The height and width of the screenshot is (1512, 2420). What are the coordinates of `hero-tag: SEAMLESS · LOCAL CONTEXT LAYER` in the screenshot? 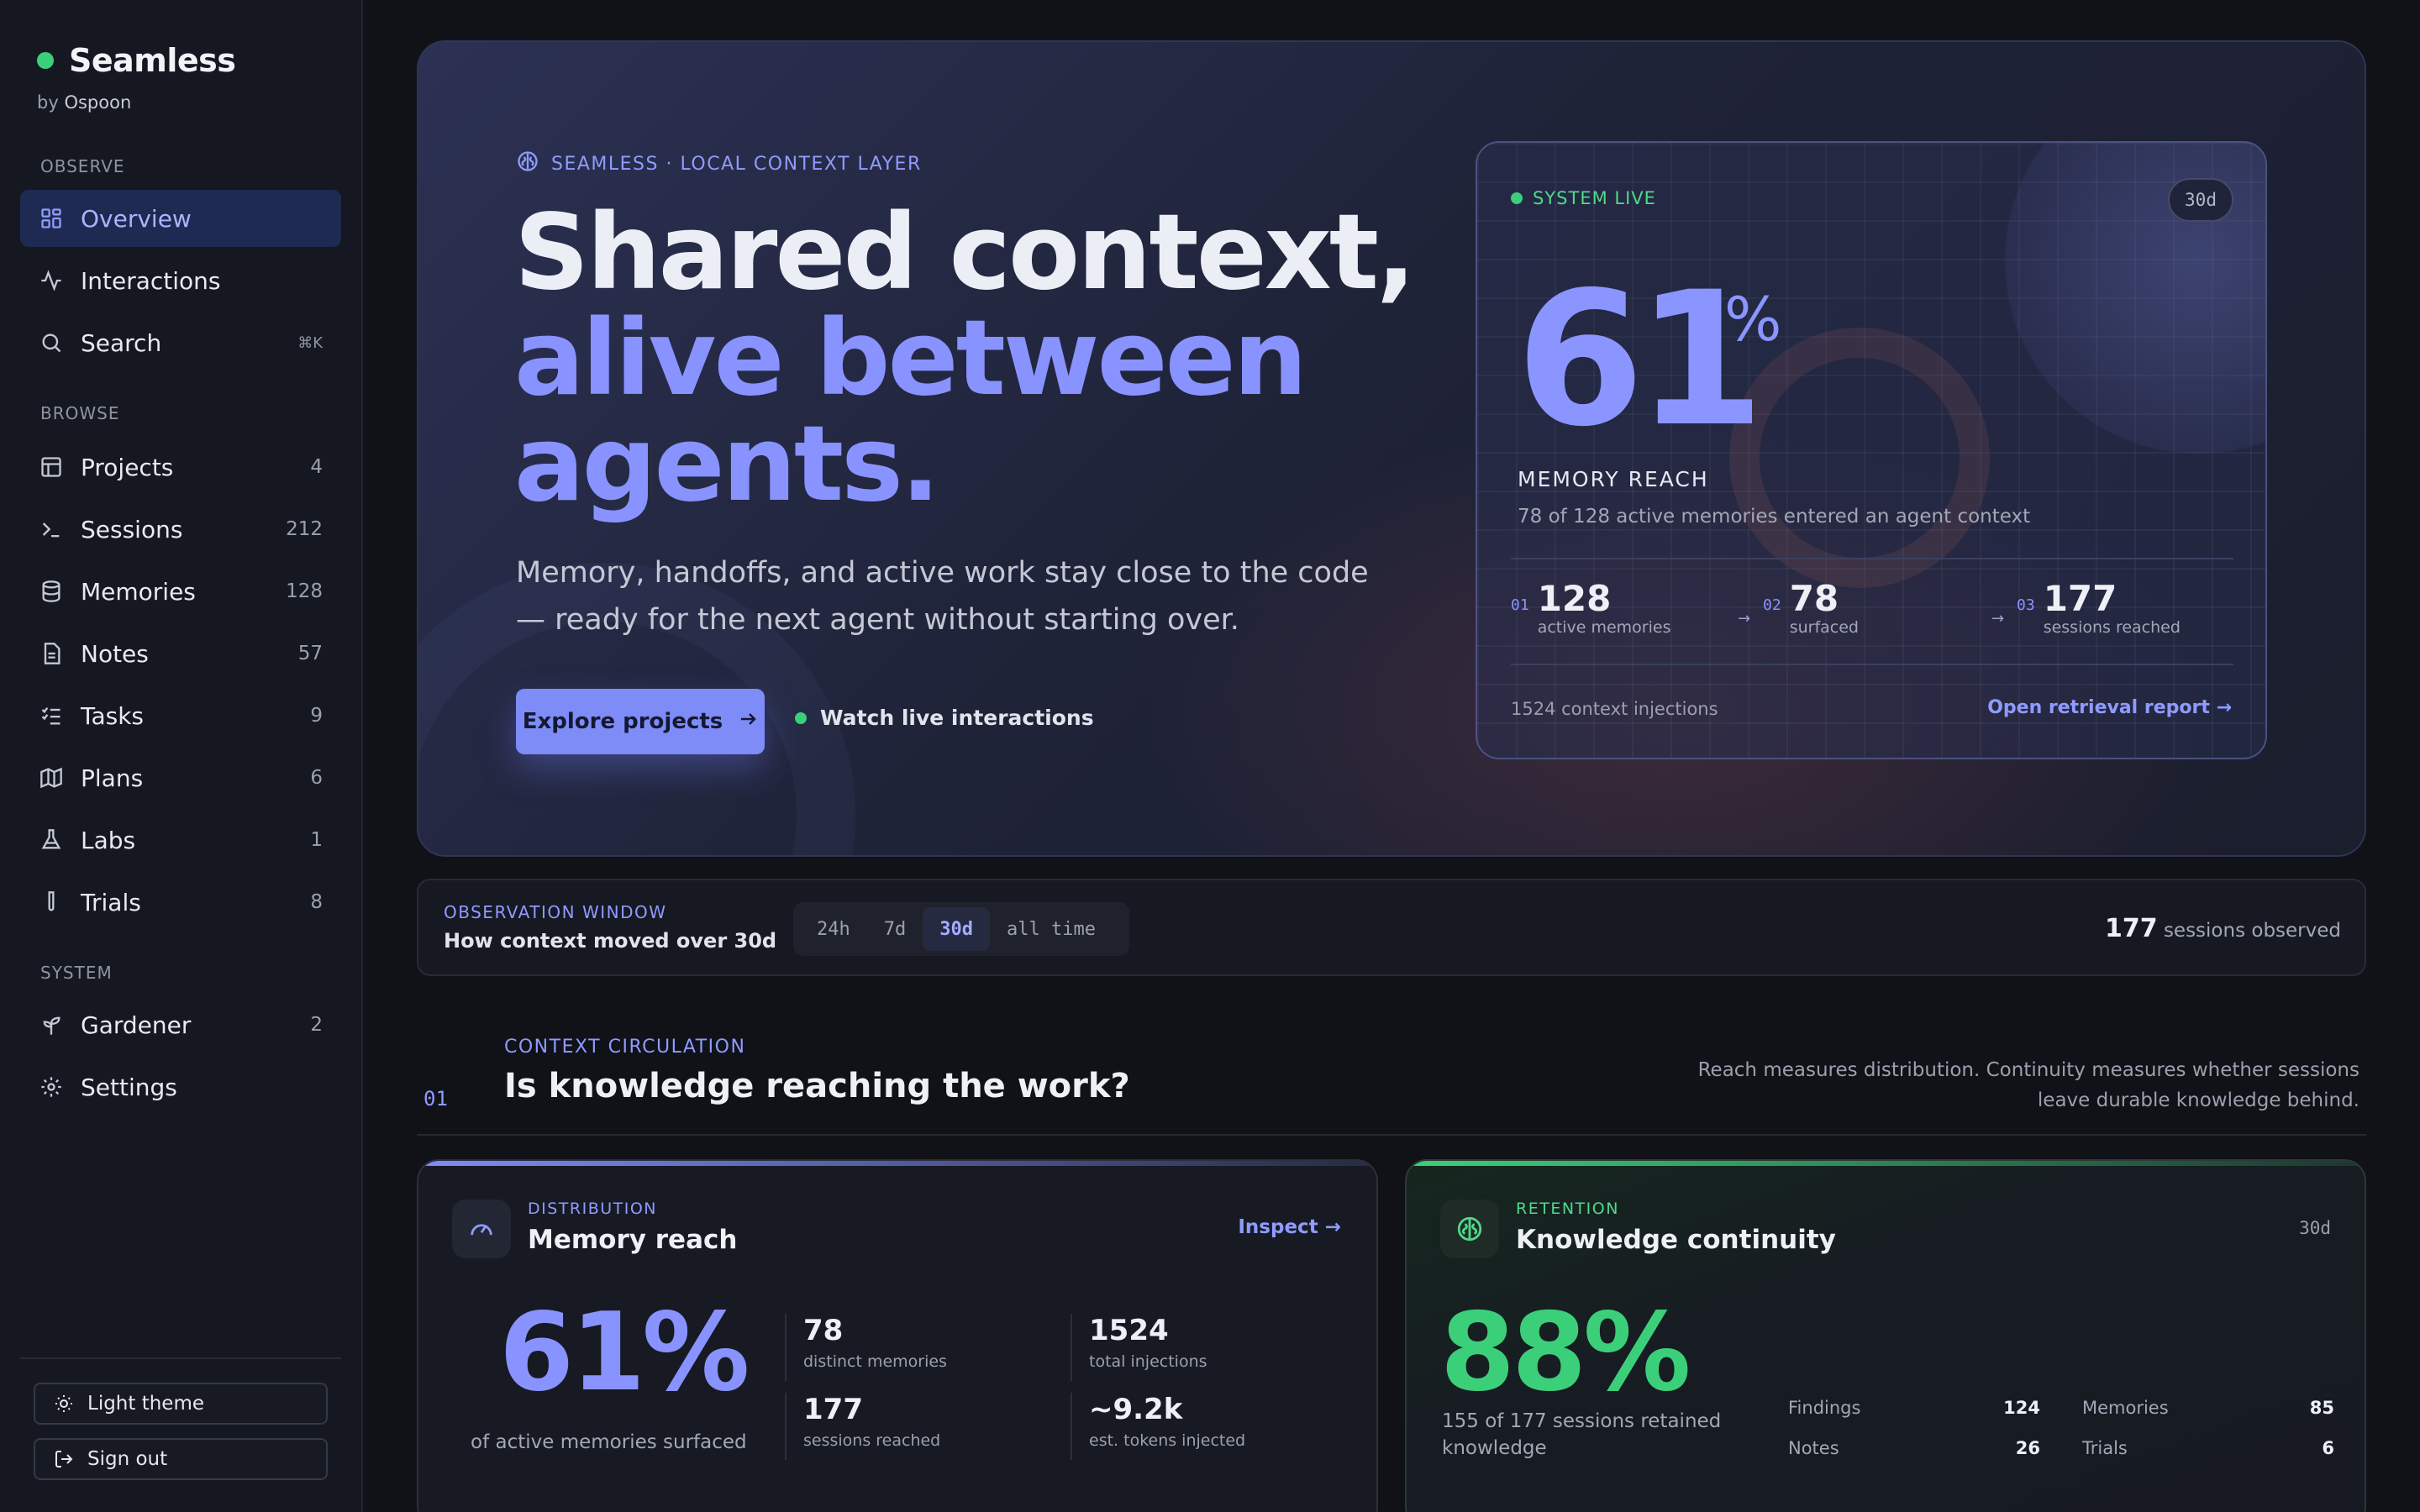 It's located at (719, 164).